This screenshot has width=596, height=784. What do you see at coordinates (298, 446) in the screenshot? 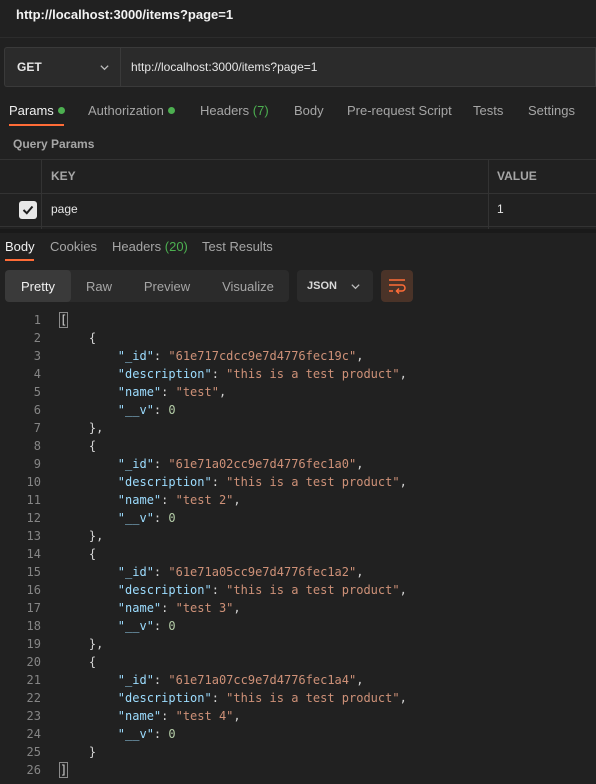
I see `code-line: 8 {` at bounding box center [298, 446].